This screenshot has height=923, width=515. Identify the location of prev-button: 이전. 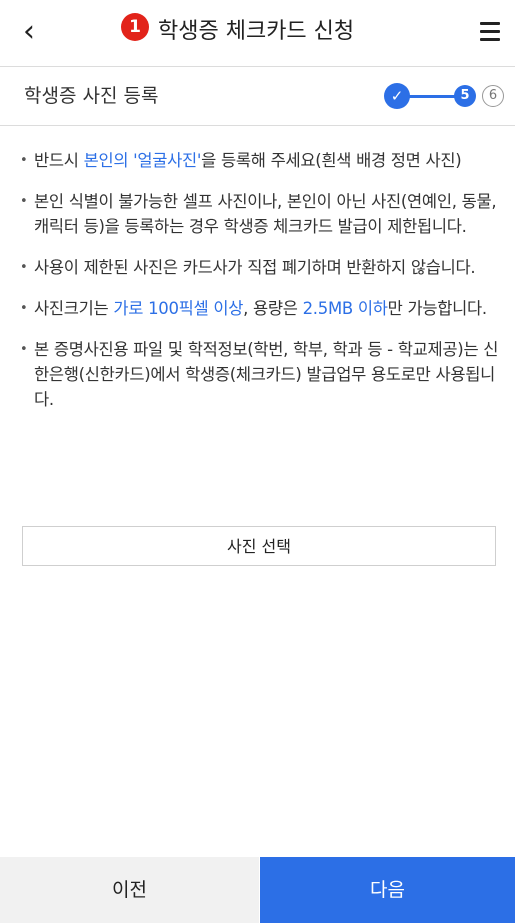
(129, 890).